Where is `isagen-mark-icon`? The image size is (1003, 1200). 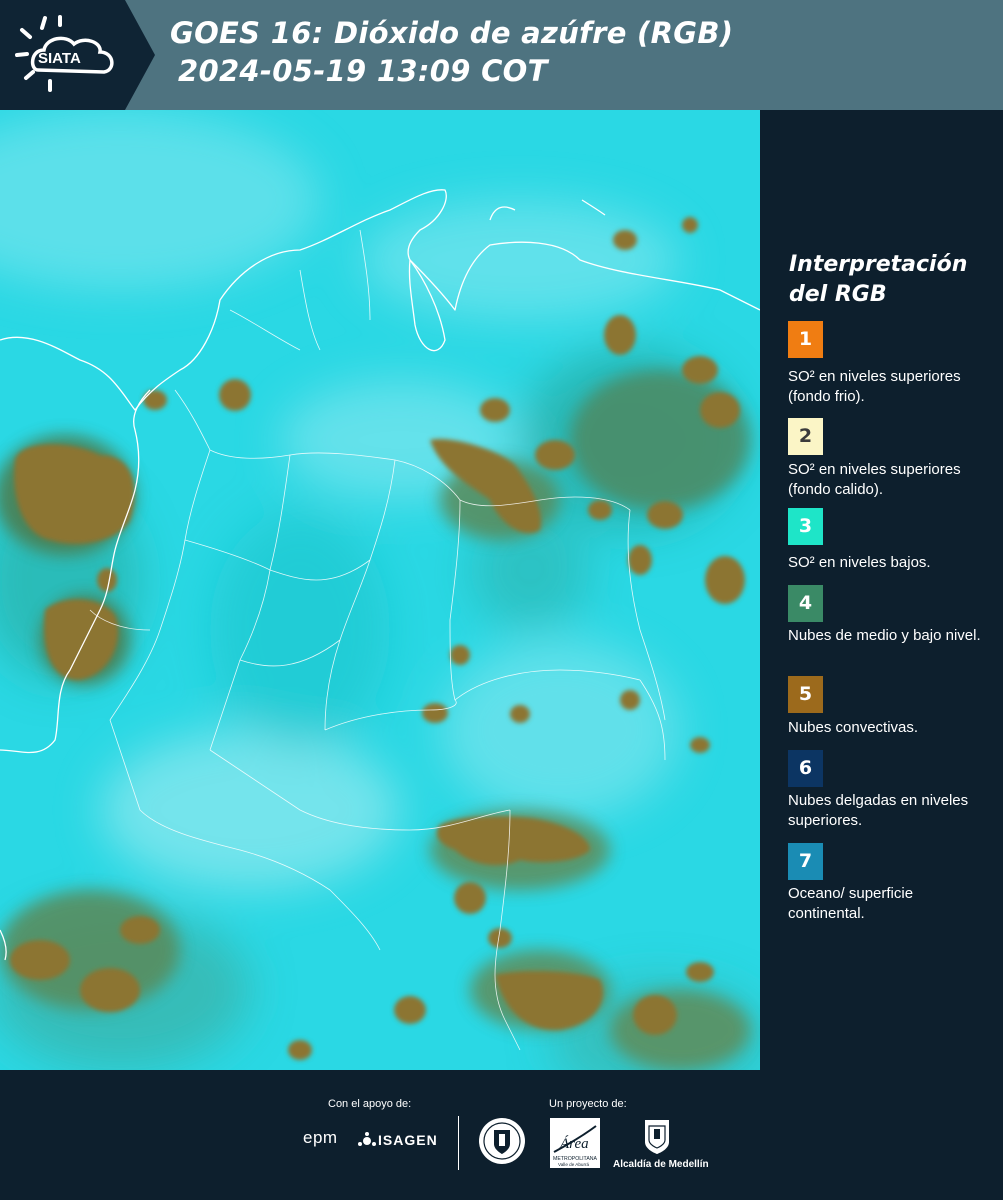 isagen-mark-icon is located at coordinates (367, 1139).